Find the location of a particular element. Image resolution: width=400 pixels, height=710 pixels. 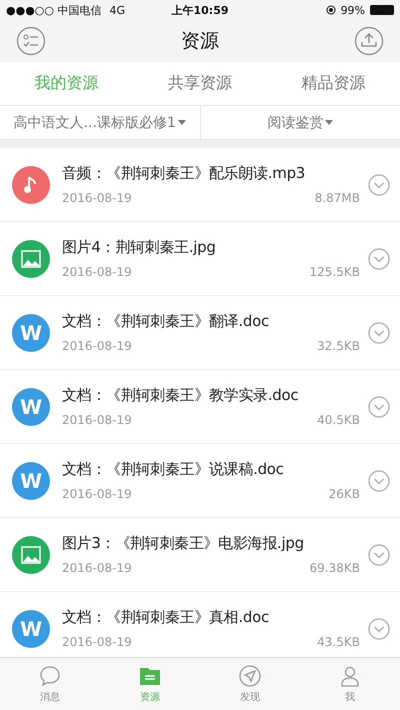

file-row: W 文档：《荆轲刺秦王》教学实录.doc 2016-08-19 40.5KB is located at coordinates (200, 407).